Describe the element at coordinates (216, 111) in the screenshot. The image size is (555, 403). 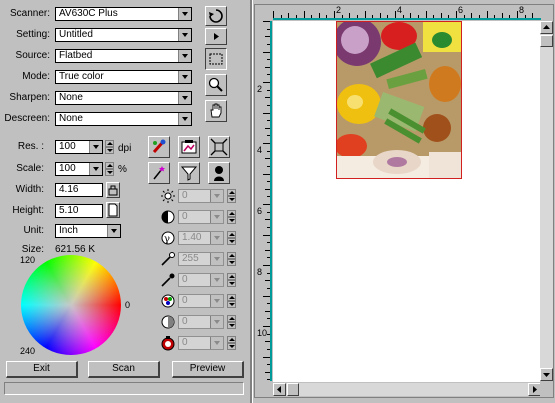
I see `pan-button` at that location.